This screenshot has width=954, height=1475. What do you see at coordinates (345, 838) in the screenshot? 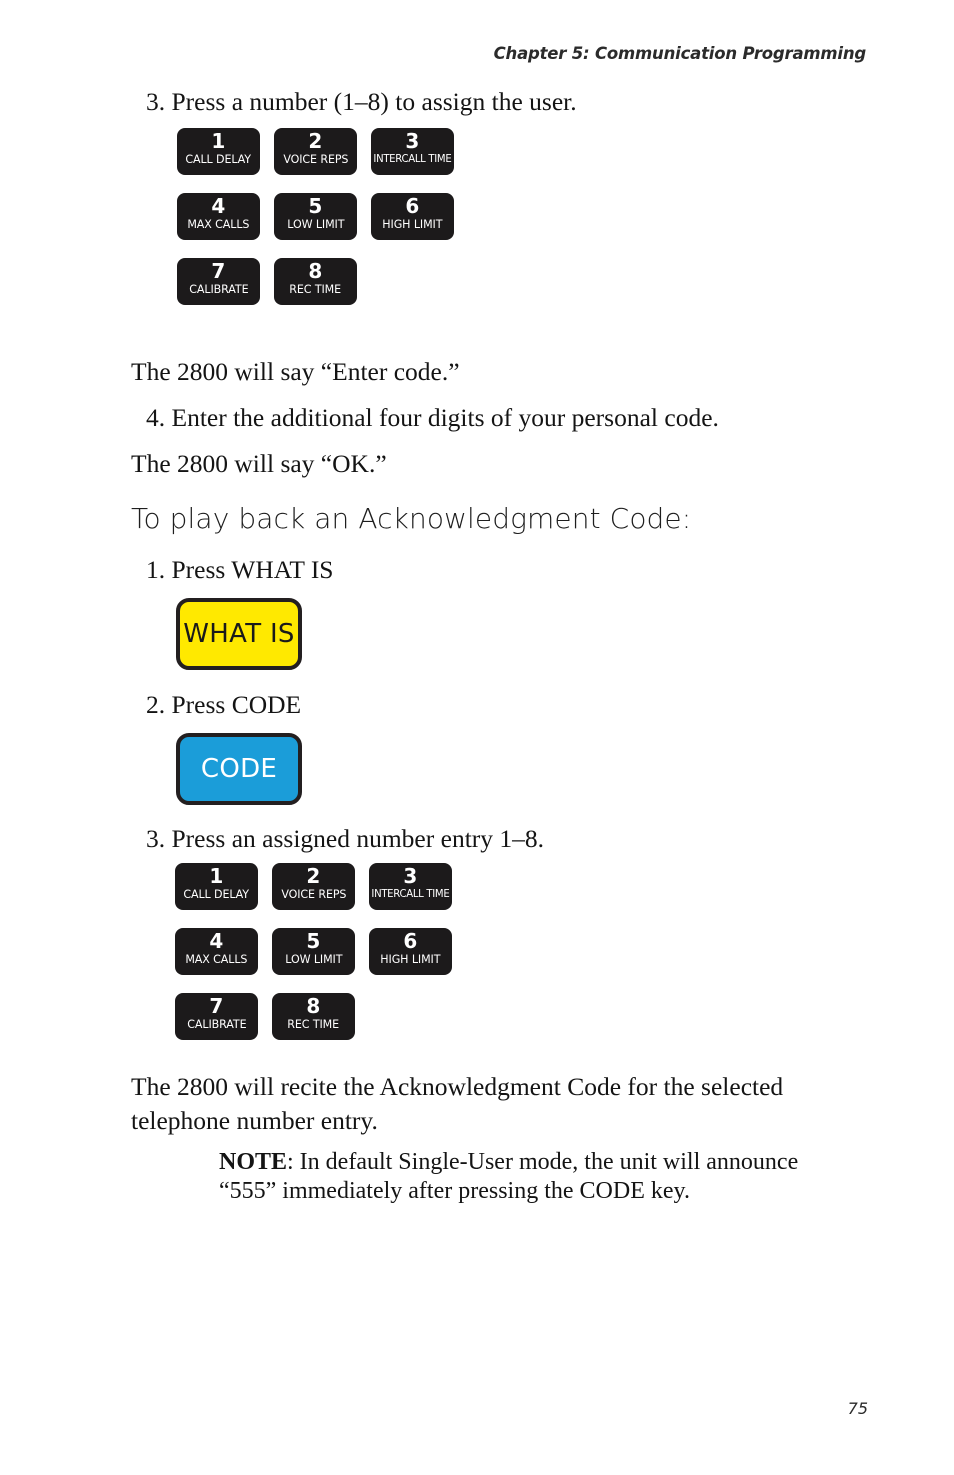
I see `step-press-assigned-number: 3. Press an assigned number entry 1–8.` at bounding box center [345, 838].